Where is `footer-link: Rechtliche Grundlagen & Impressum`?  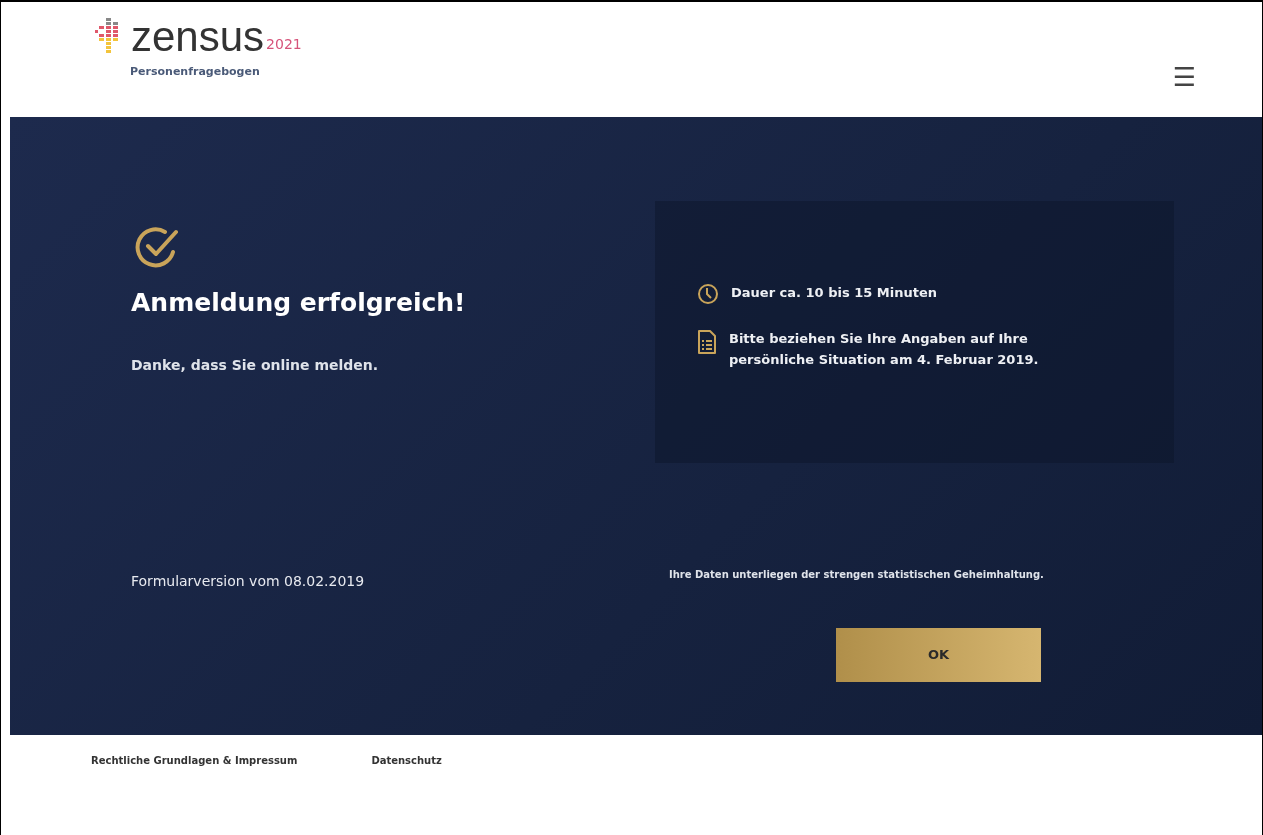
footer-link: Rechtliche Grundlagen & Impressum is located at coordinates (194, 760).